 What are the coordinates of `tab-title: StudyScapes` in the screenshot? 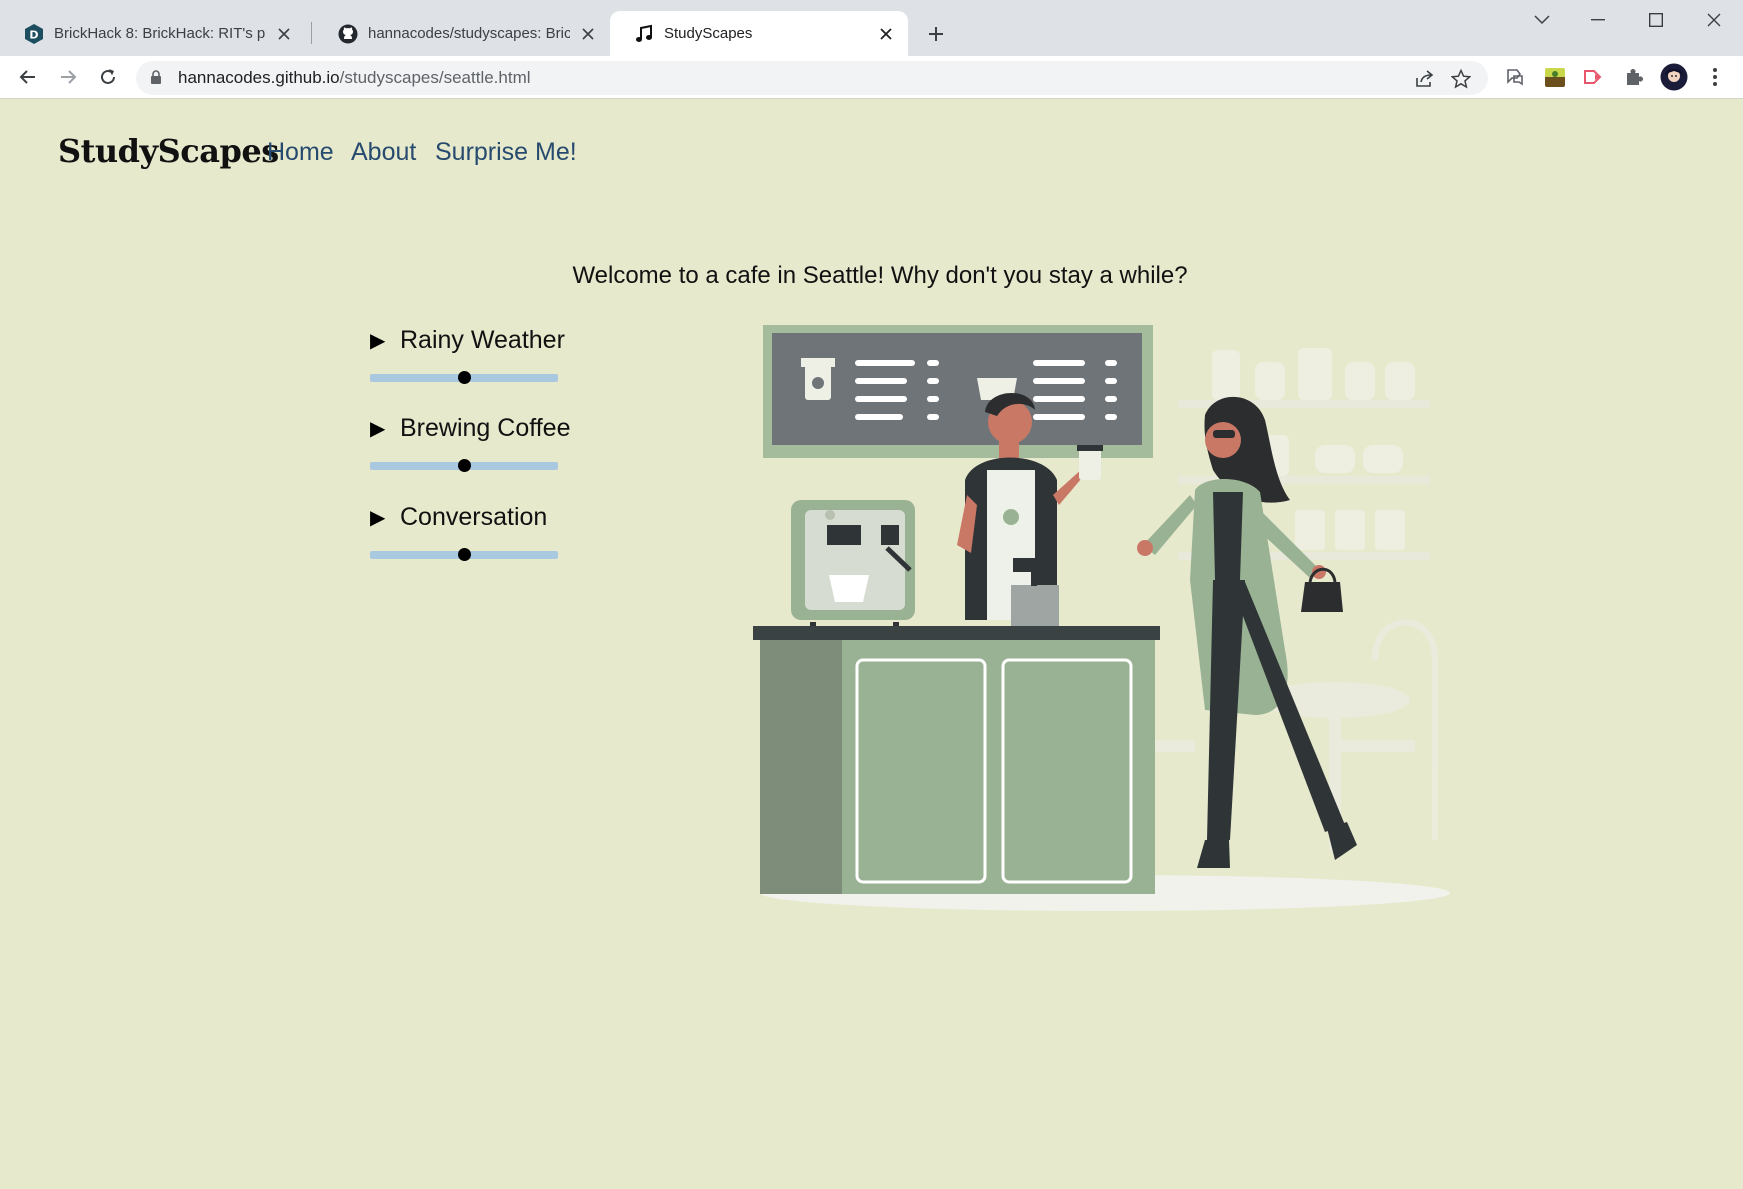 It's located at (708, 33).